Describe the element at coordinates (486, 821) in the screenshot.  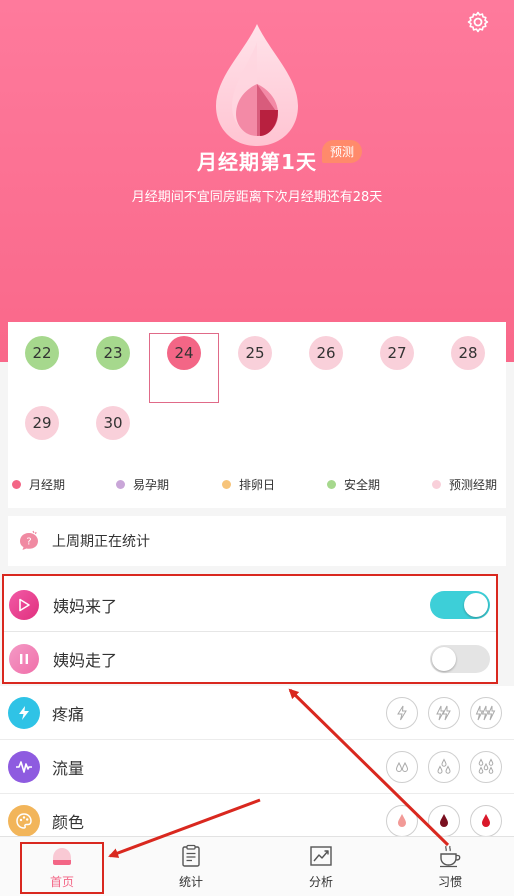
I see `color-red-icon` at that location.